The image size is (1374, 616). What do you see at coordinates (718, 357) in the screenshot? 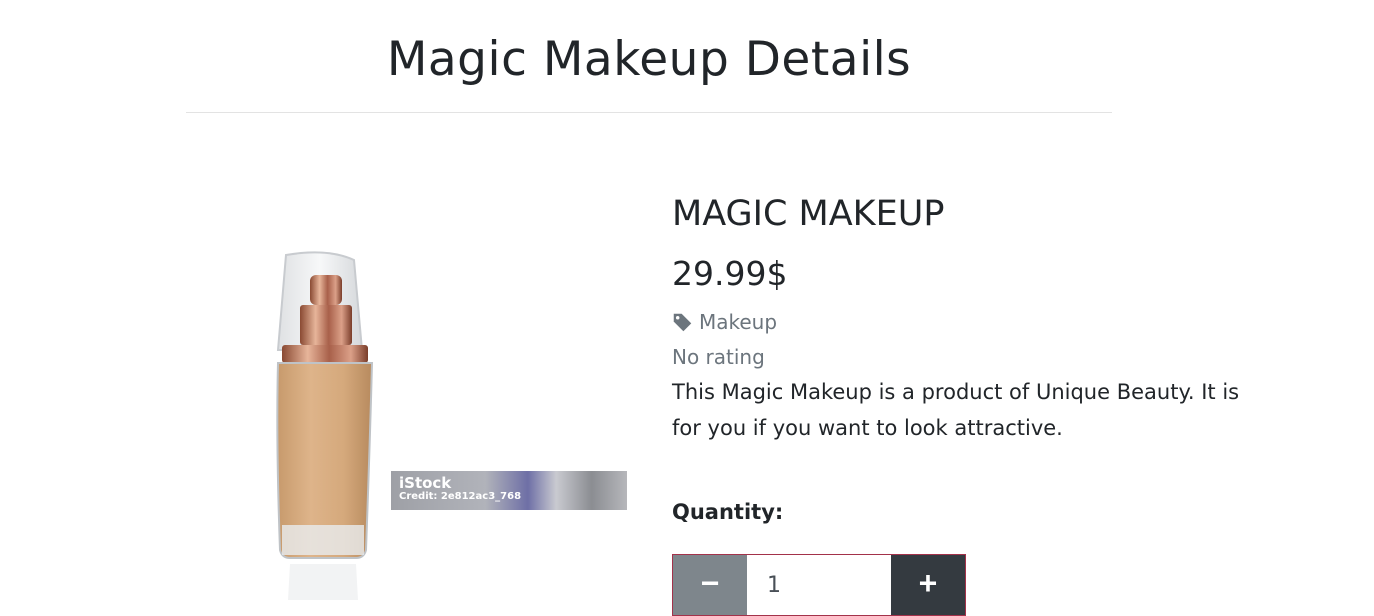
I see `product-rating: No rating` at bounding box center [718, 357].